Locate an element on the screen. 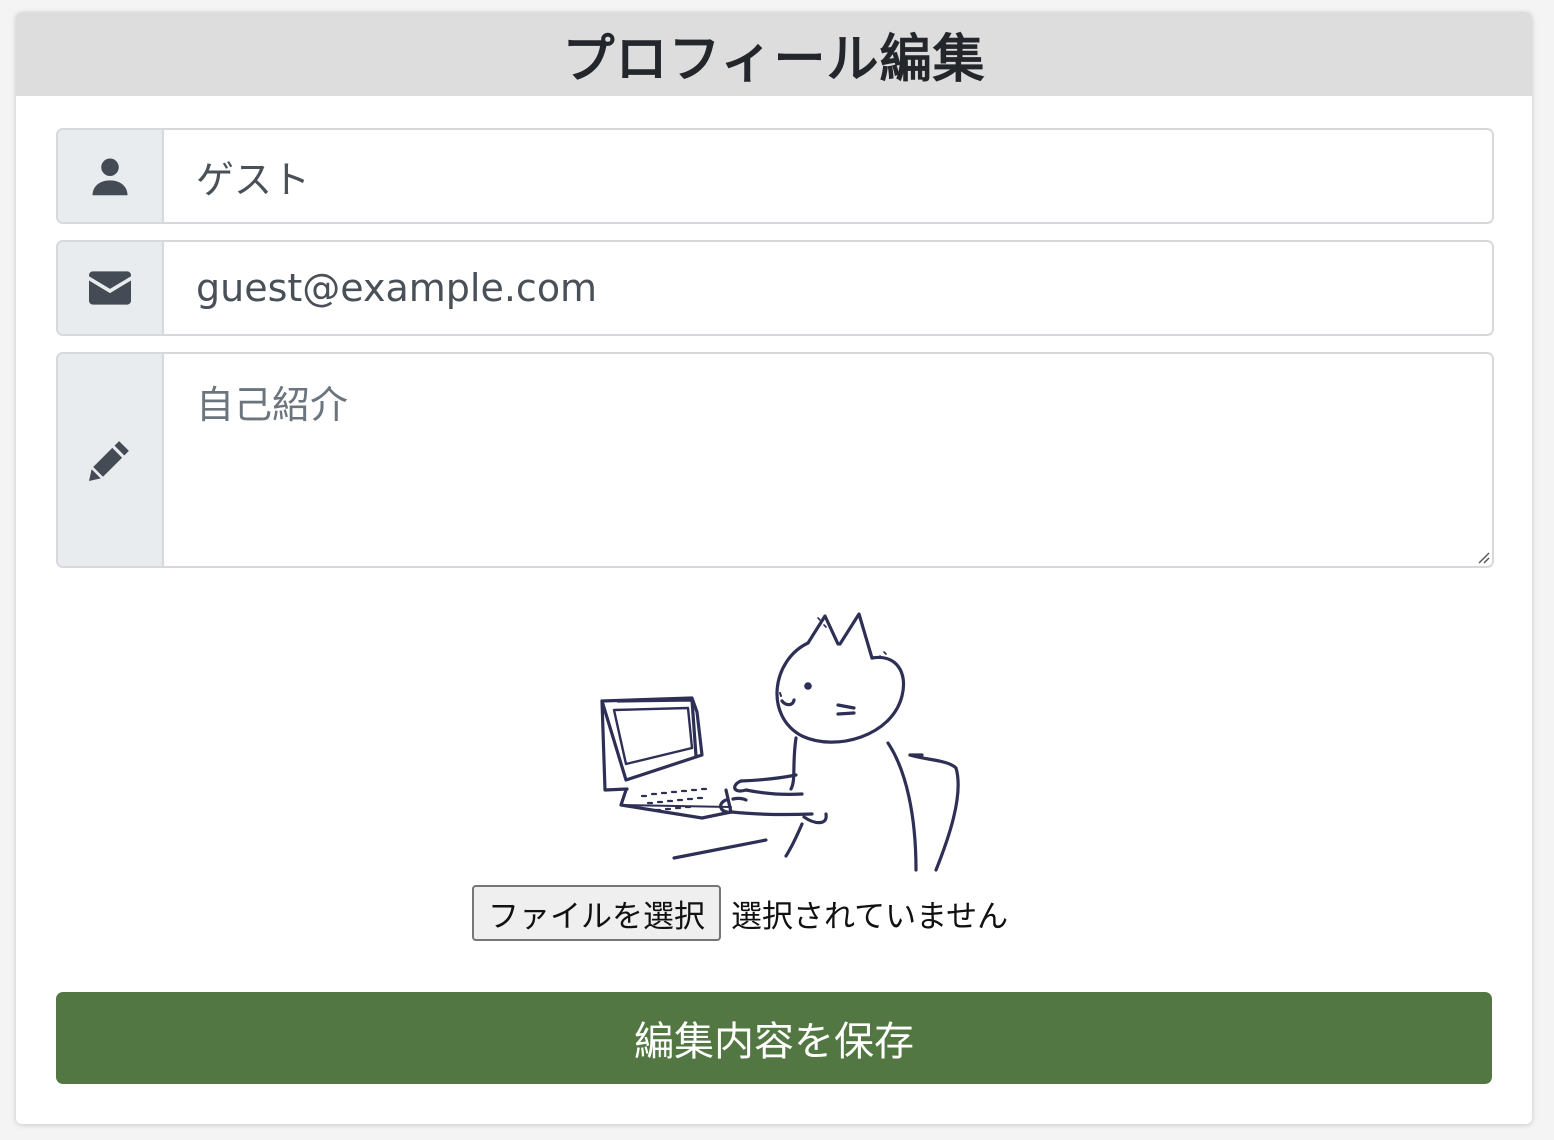 This screenshot has height=1140, width=1554. card-header: プロフィール編集 is located at coordinates (774, 54).